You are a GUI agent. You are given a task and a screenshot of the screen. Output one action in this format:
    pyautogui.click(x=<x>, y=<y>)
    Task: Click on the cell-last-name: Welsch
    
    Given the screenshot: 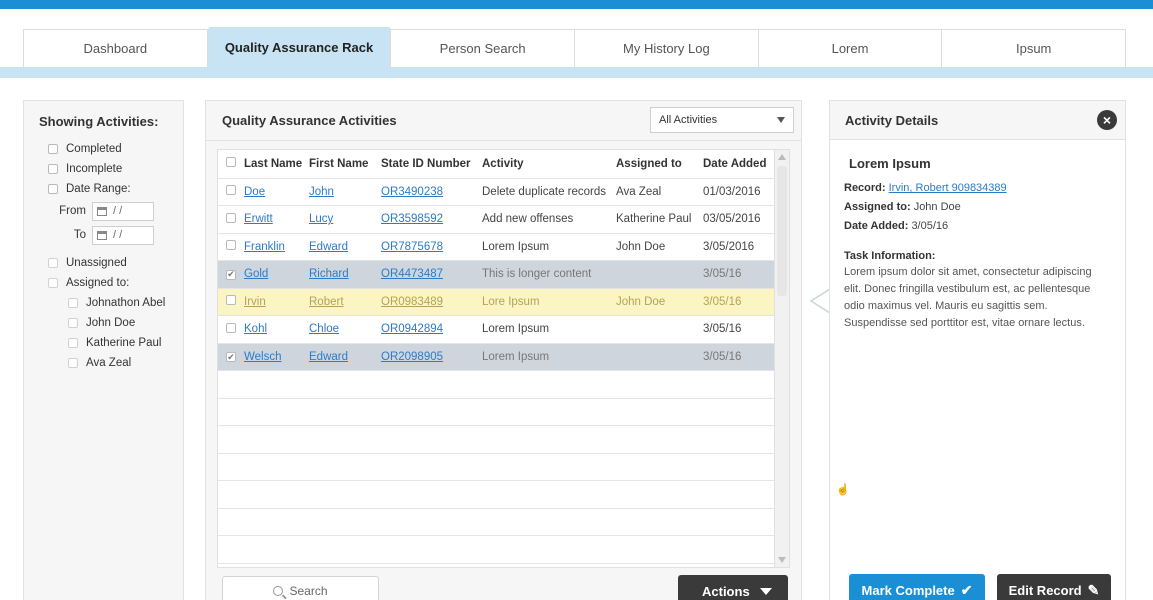 What is the action you would take?
    pyautogui.click(x=272, y=357)
    